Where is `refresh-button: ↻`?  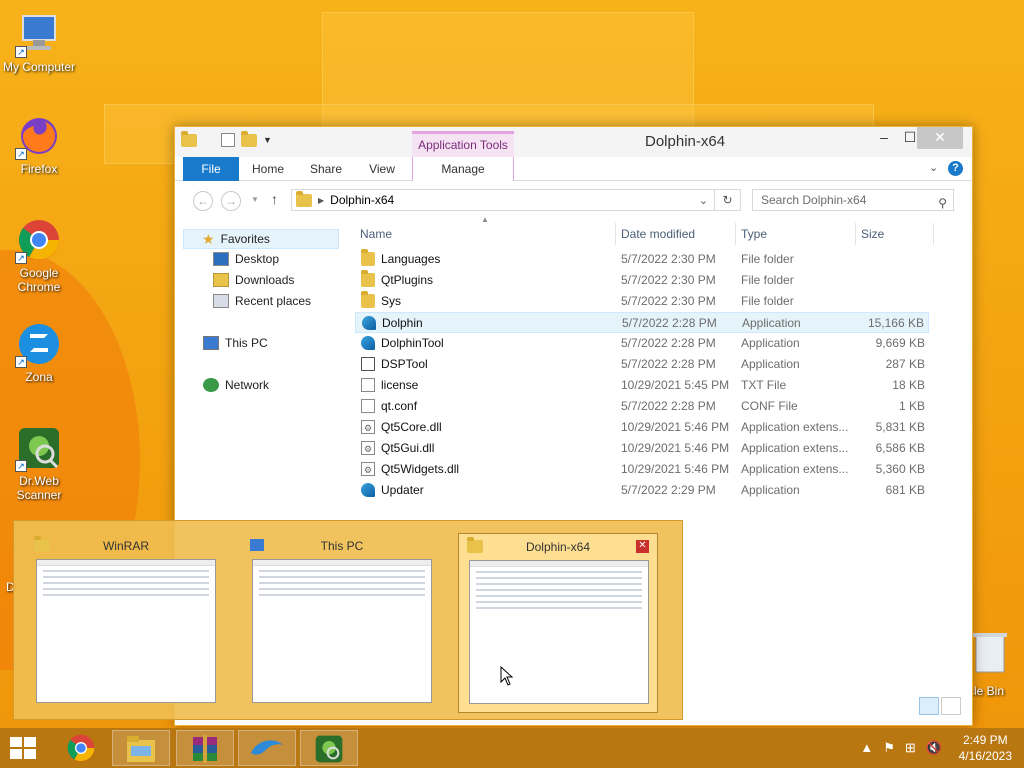
refresh-button: ↻ is located at coordinates (728, 200).